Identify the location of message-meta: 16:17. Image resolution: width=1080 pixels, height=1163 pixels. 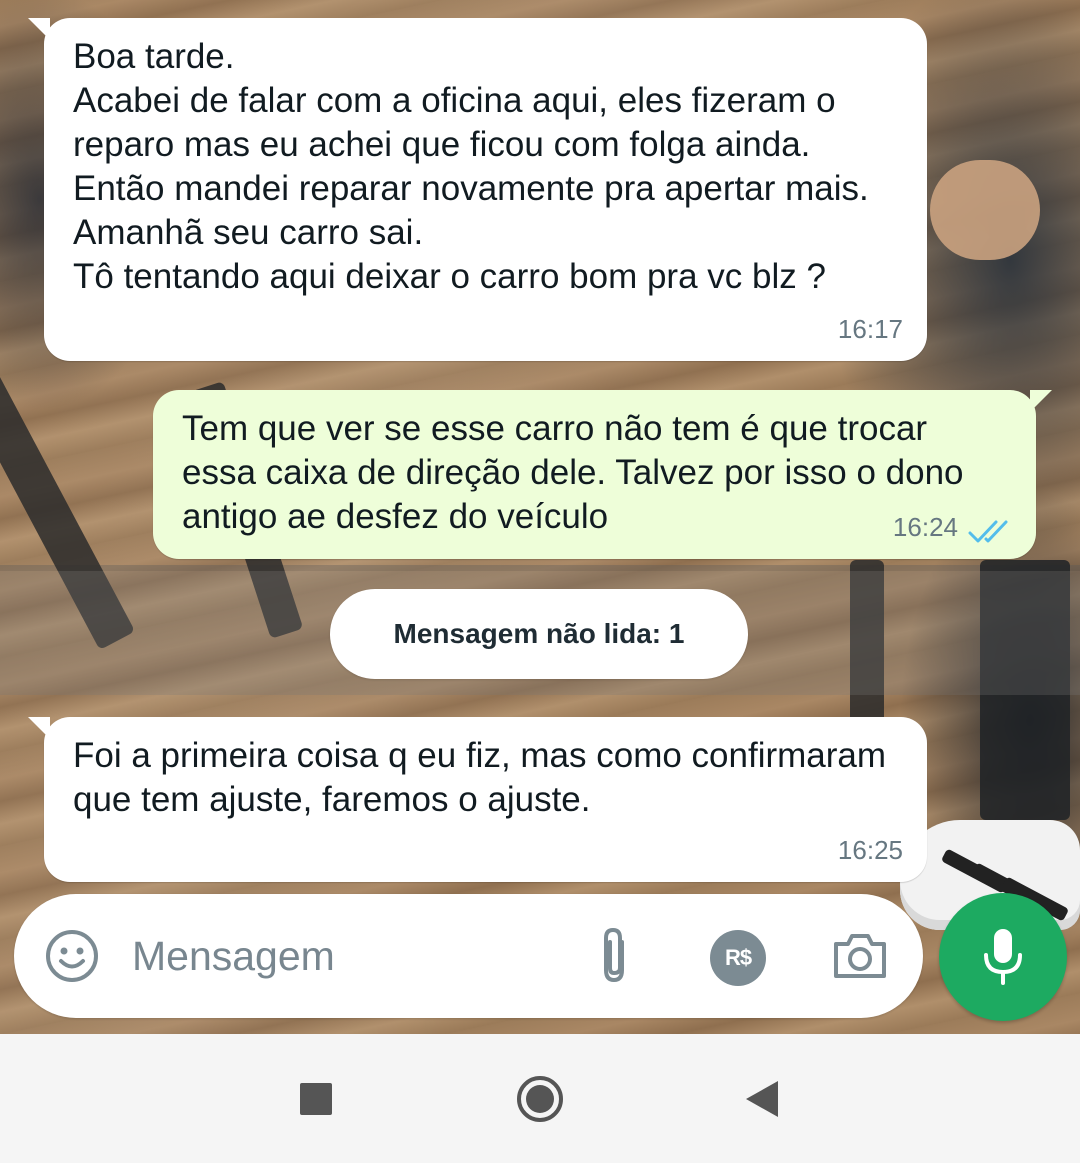
(870, 329).